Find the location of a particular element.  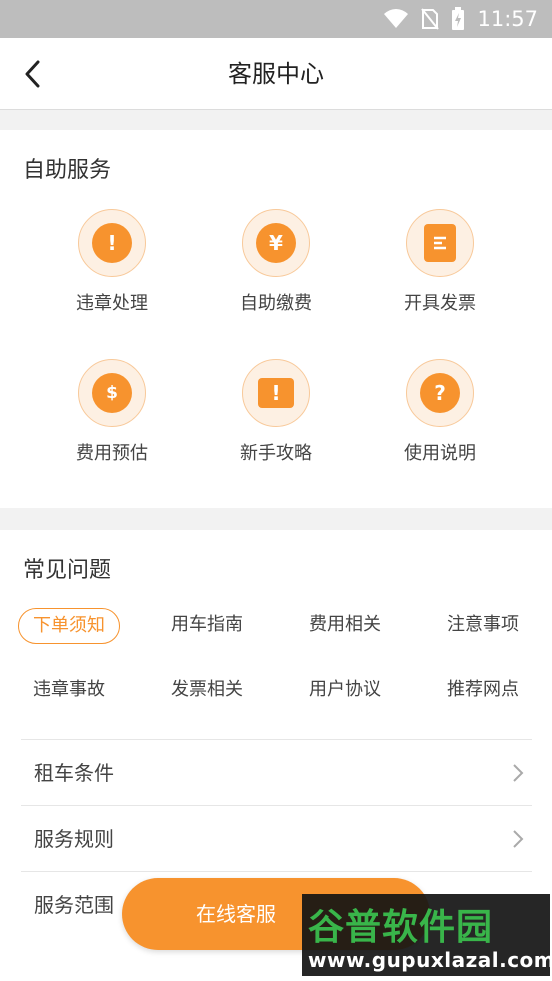

section-title-self-service: 自助服务 is located at coordinates (67, 170).